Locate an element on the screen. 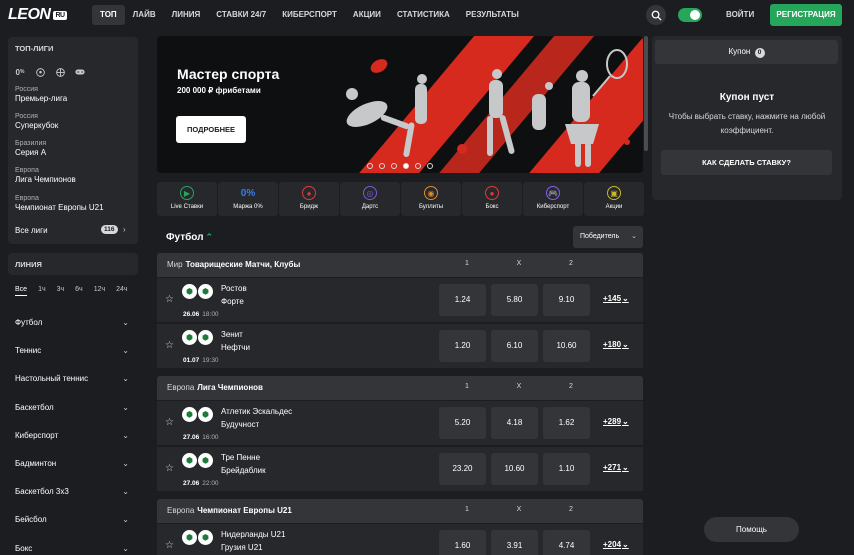 Image resolution: width=854 pixels, height=555 pixels. sport-item: Футбол ⌄ is located at coordinates (72, 325).